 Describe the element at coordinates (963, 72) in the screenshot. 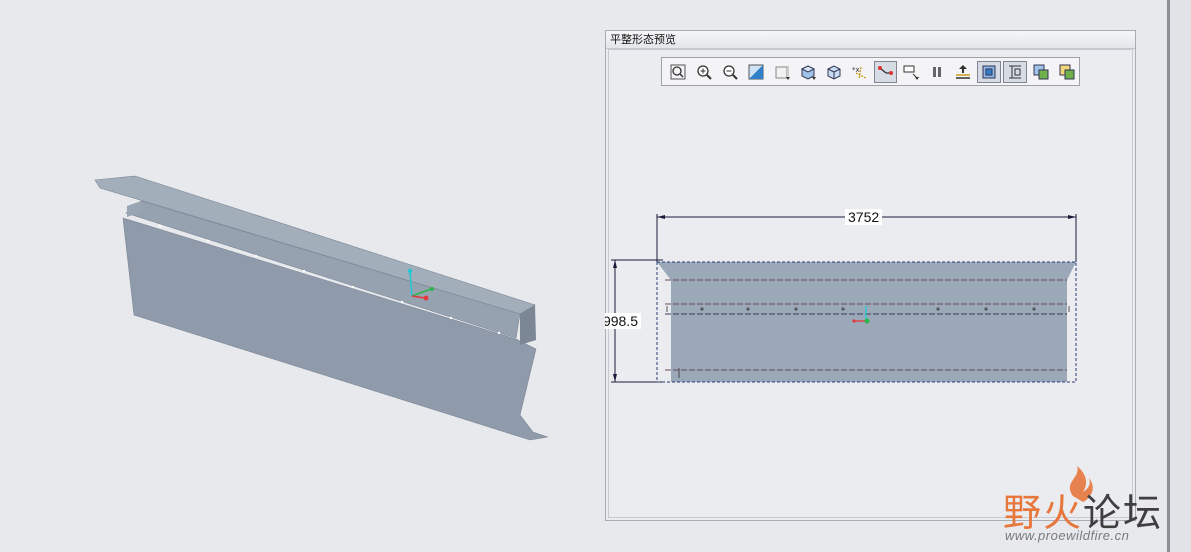

I see `regenerate-icon` at that location.